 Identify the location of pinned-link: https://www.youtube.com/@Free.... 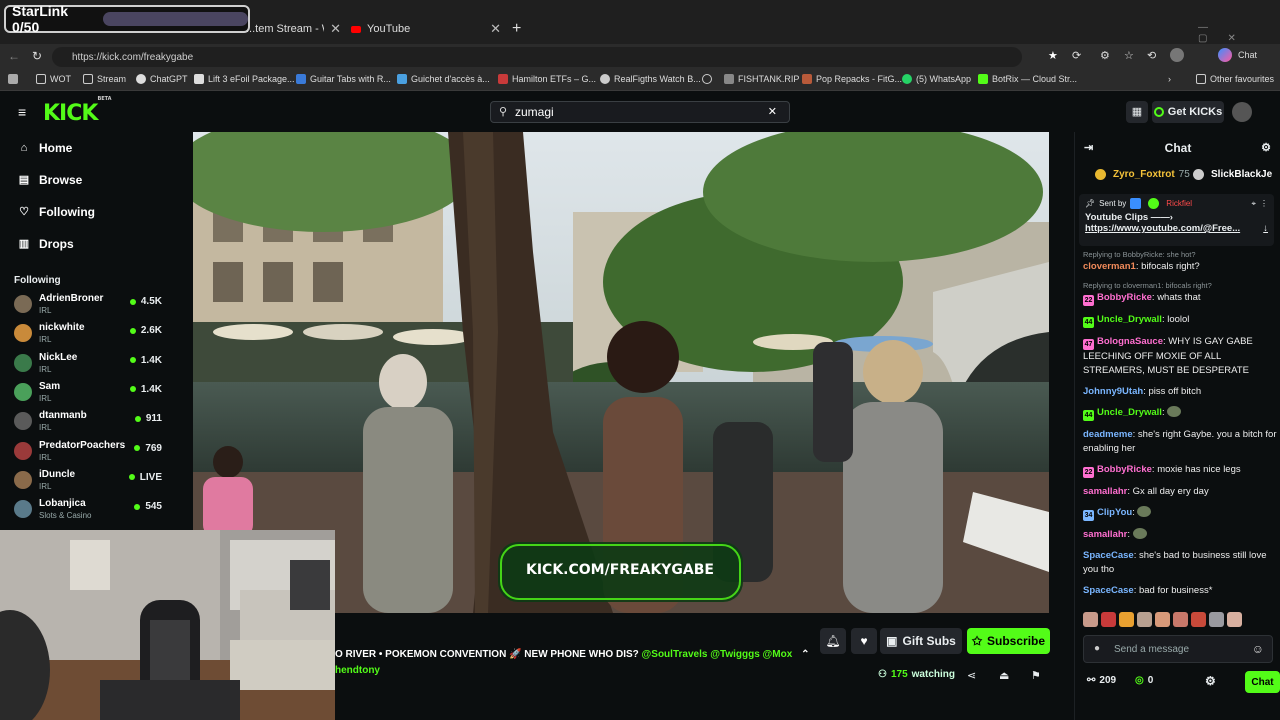
(1162, 228).